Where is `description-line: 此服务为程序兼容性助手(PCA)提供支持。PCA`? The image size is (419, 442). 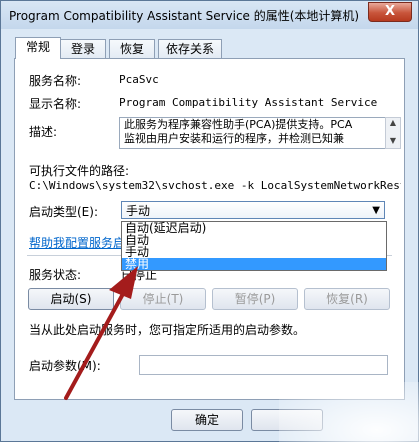 description-line: 此服务为程序兼容性助手(PCA)提供支持。PCA is located at coordinates (238, 124).